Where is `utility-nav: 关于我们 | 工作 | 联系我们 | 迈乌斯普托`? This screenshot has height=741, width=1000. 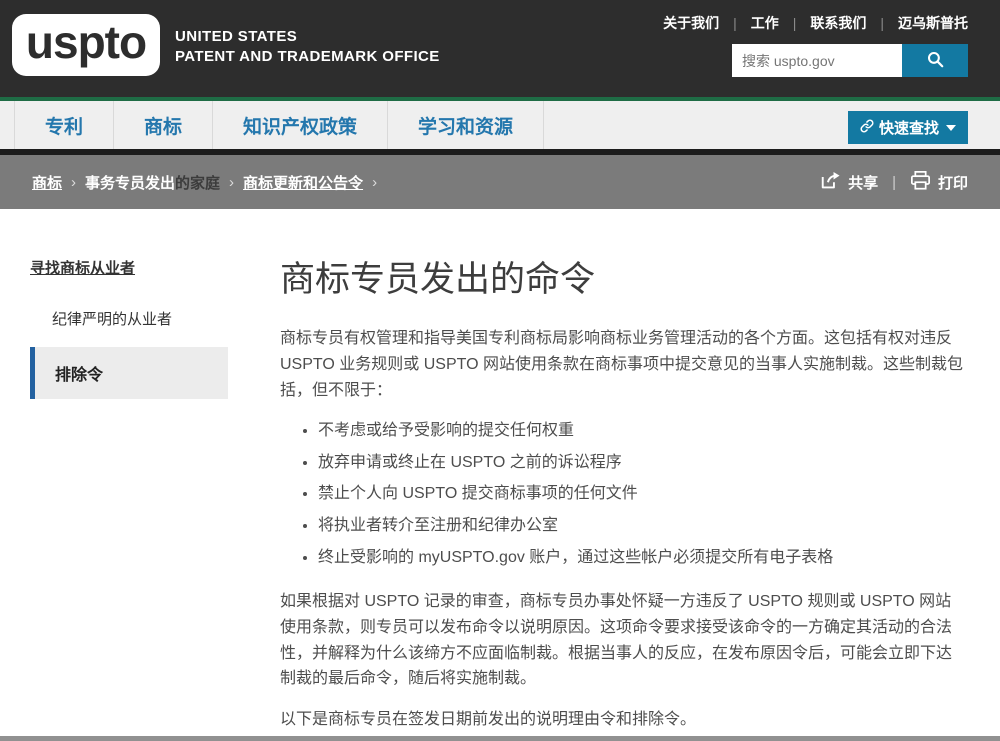 utility-nav: 关于我们 | 工作 | 联系我们 | 迈乌斯普托 is located at coordinates (815, 23).